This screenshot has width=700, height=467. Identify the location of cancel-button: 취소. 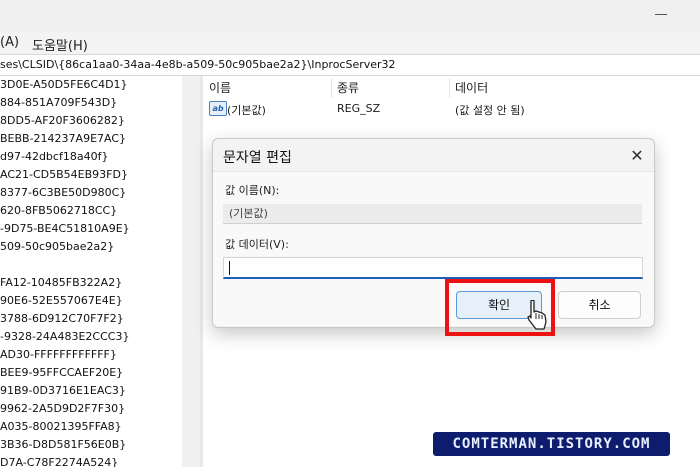
(599, 305).